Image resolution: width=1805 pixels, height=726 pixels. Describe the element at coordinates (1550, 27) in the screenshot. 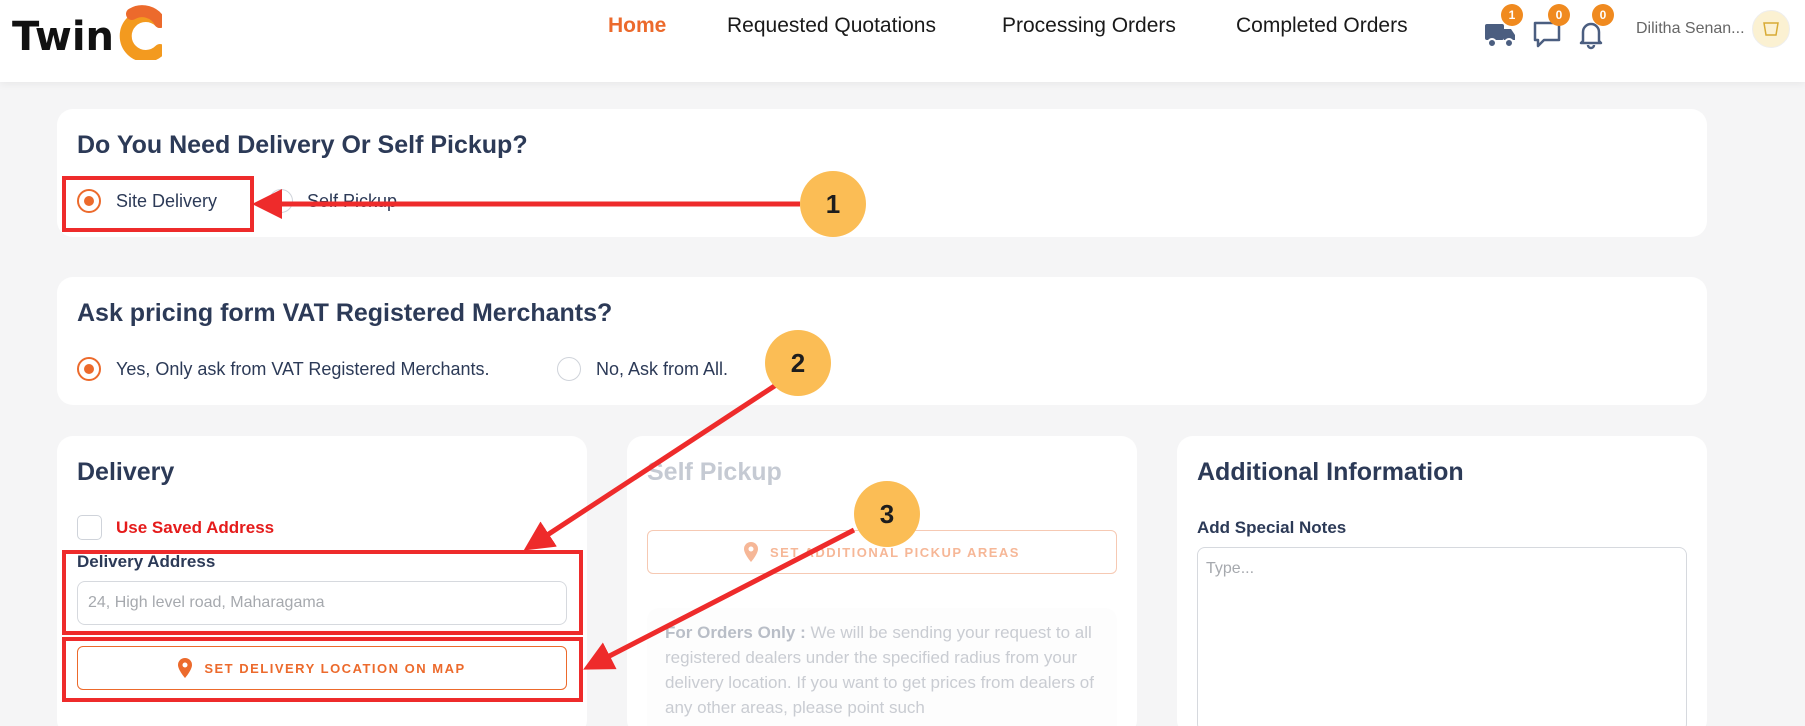

I see `chat-icon: 0` at that location.